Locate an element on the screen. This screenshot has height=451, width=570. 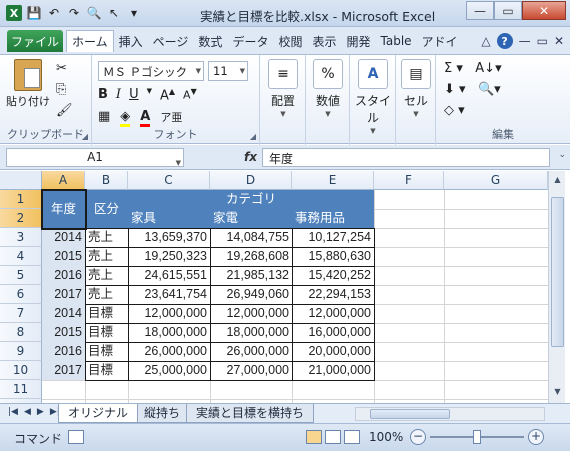
doc-restore-icon: ▭ is located at coordinates (542, 41).